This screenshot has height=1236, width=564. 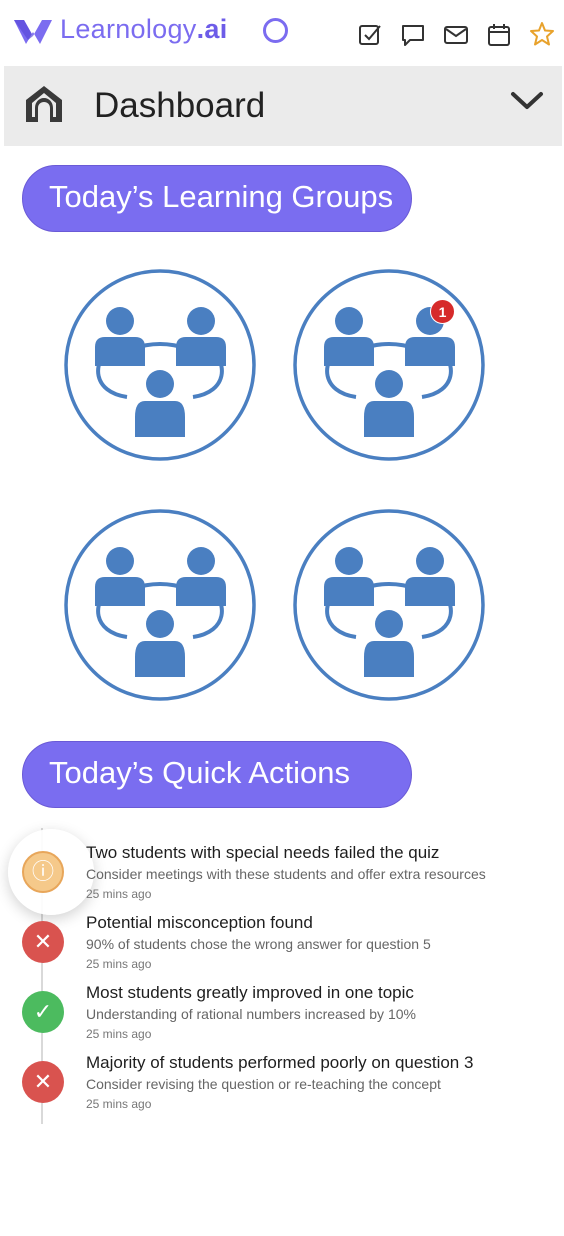 I want to click on learning-group-2: 1, so click(x=389, y=365).